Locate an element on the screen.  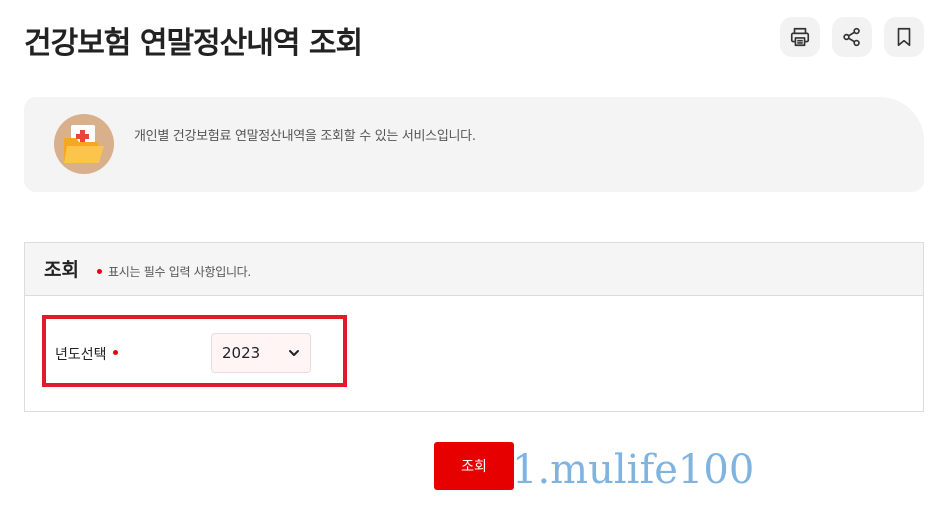
share-button is located at coordinates (852, 37).